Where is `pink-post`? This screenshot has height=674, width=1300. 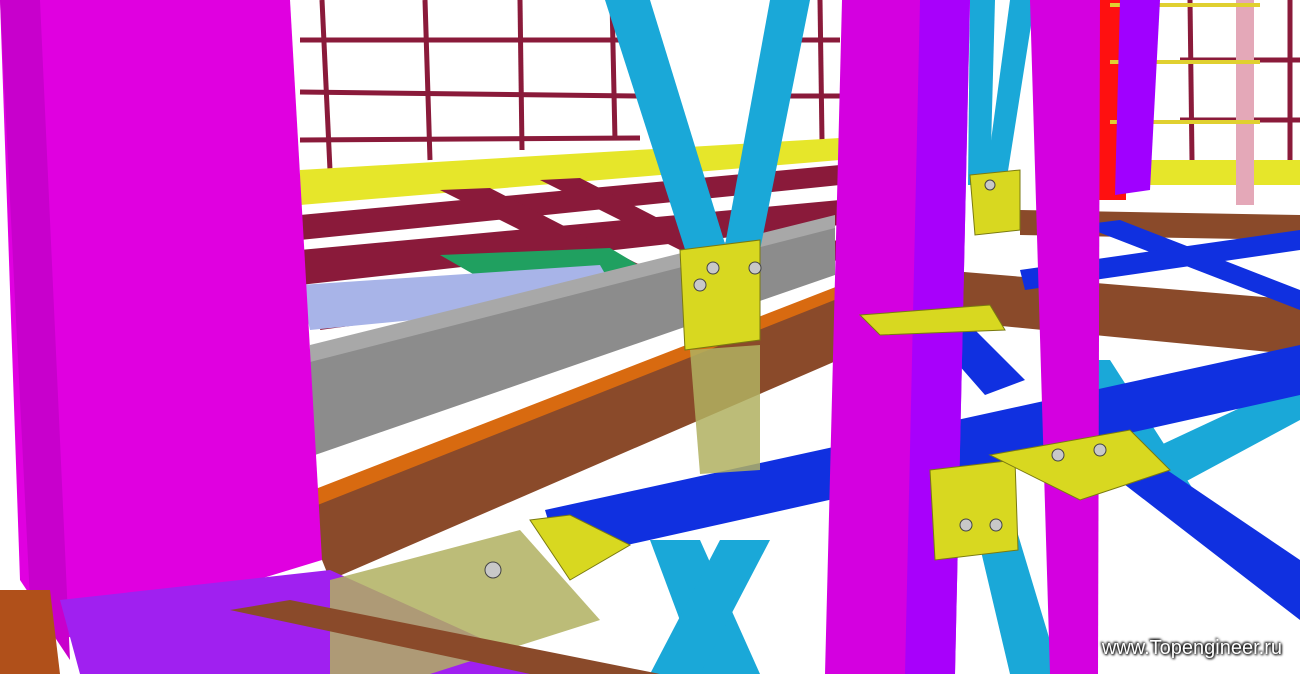
pink-post is located at coordinates (1245, 102).